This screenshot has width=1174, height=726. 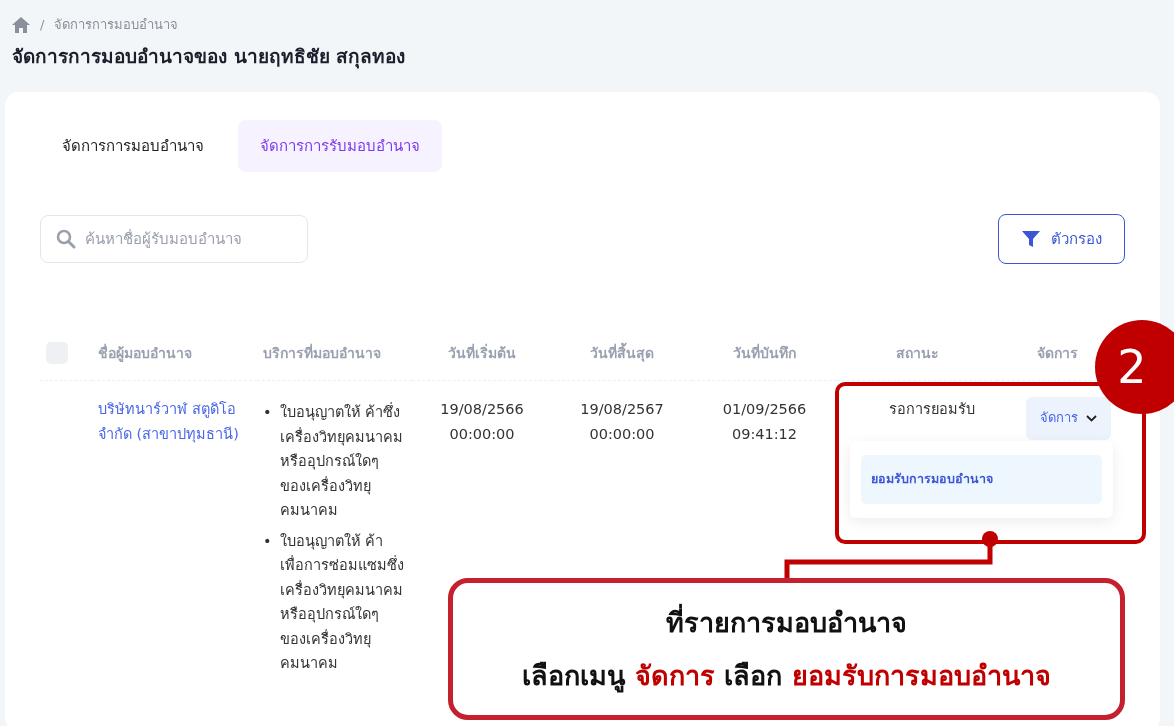 I want to click on filter-icon, so click(x=1031, y=239).